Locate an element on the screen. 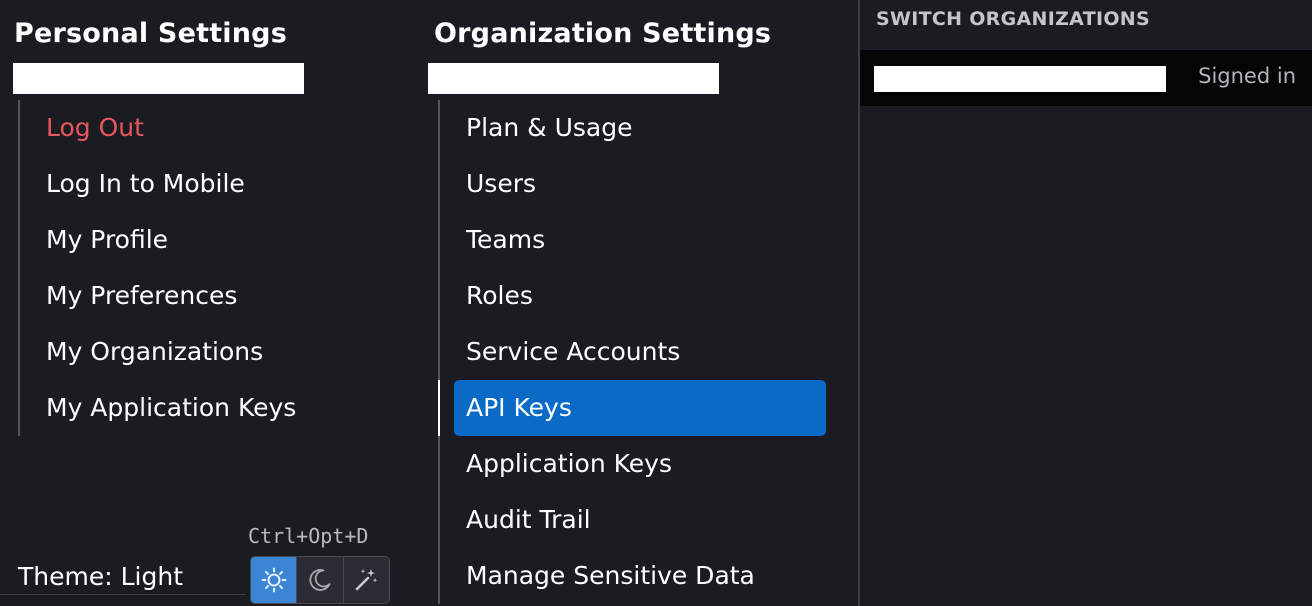 Image resolution: width=1312 pixels, height=606 pixels. my-application-keys-link: My Application Keys is located at coordinates (203, 408).